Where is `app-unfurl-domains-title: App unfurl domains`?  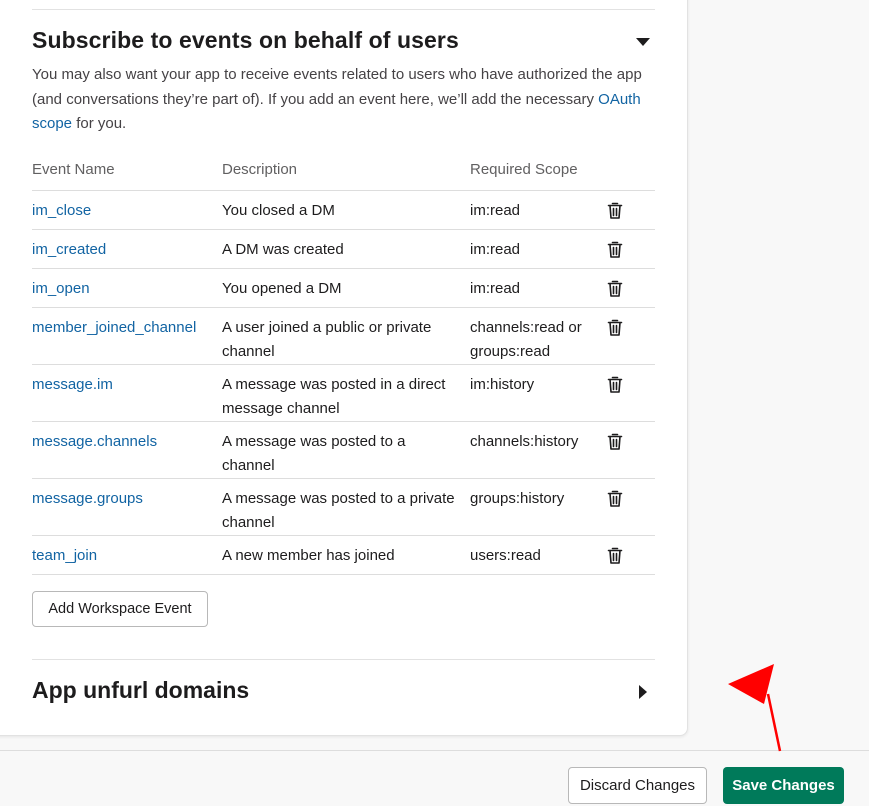 app-unfurl-domains-title: App unfurl domains is located at coordinates (141, 690).